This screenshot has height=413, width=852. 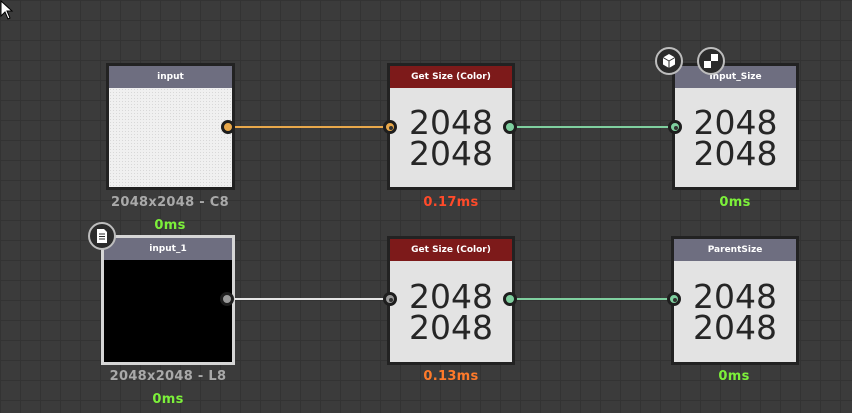 I want to click on 3d-view-badge, so click(x=669, y=61).